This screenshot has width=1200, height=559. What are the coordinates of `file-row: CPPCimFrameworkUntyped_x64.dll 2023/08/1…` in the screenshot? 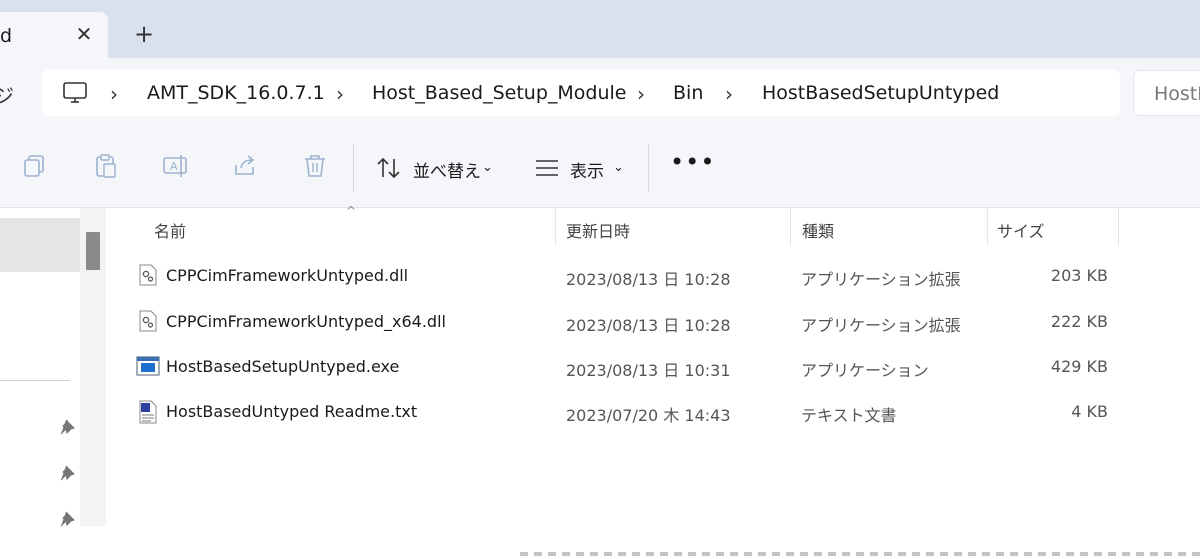 It's located at (626, 321).